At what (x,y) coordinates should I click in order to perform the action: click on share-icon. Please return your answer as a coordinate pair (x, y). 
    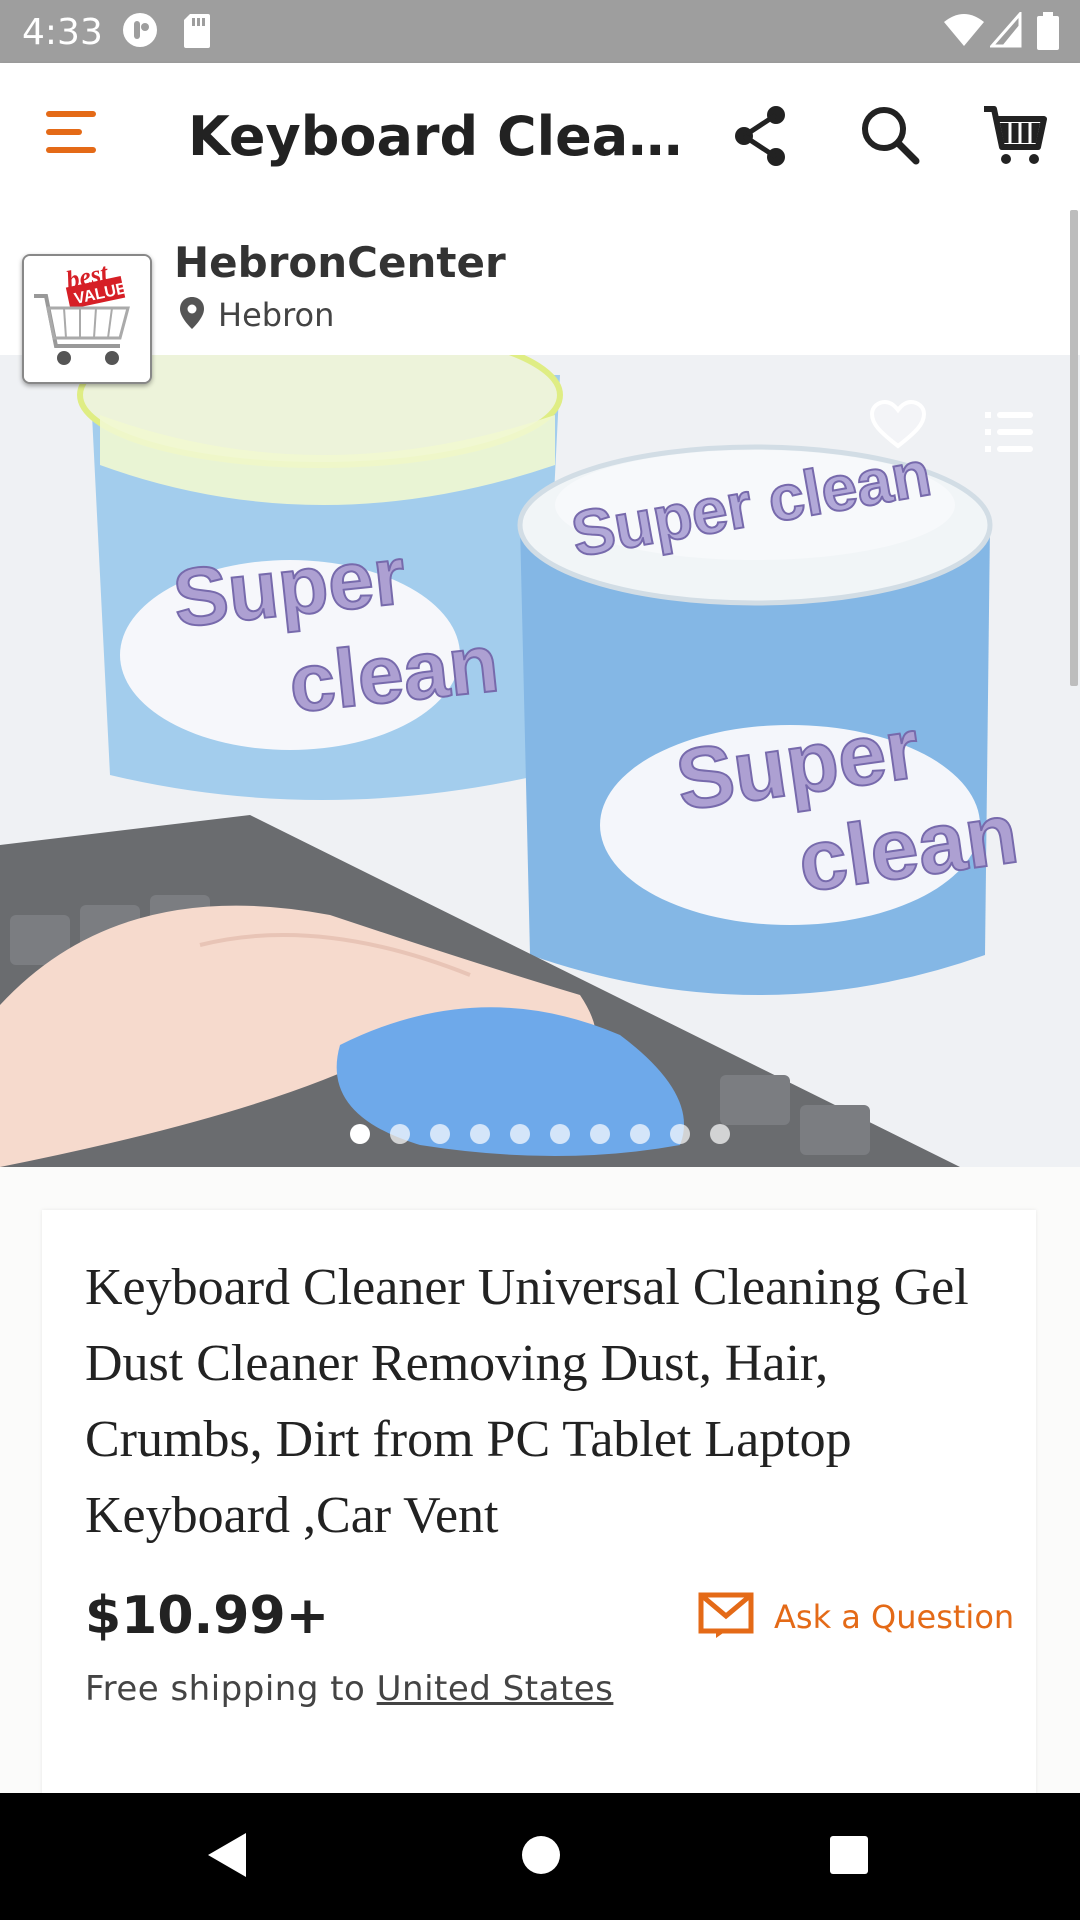
    Looking at the image, I should click on (763, 136).